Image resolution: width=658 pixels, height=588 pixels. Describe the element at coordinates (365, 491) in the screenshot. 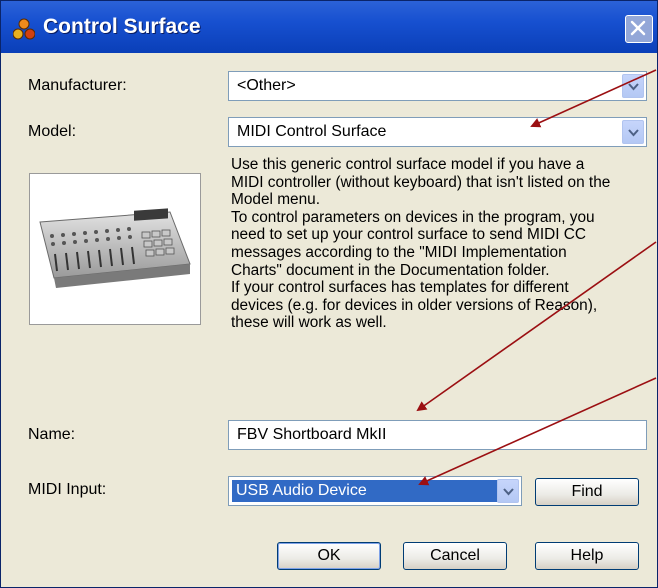

I see `midi-input-value: USB Audio Device` at that location.